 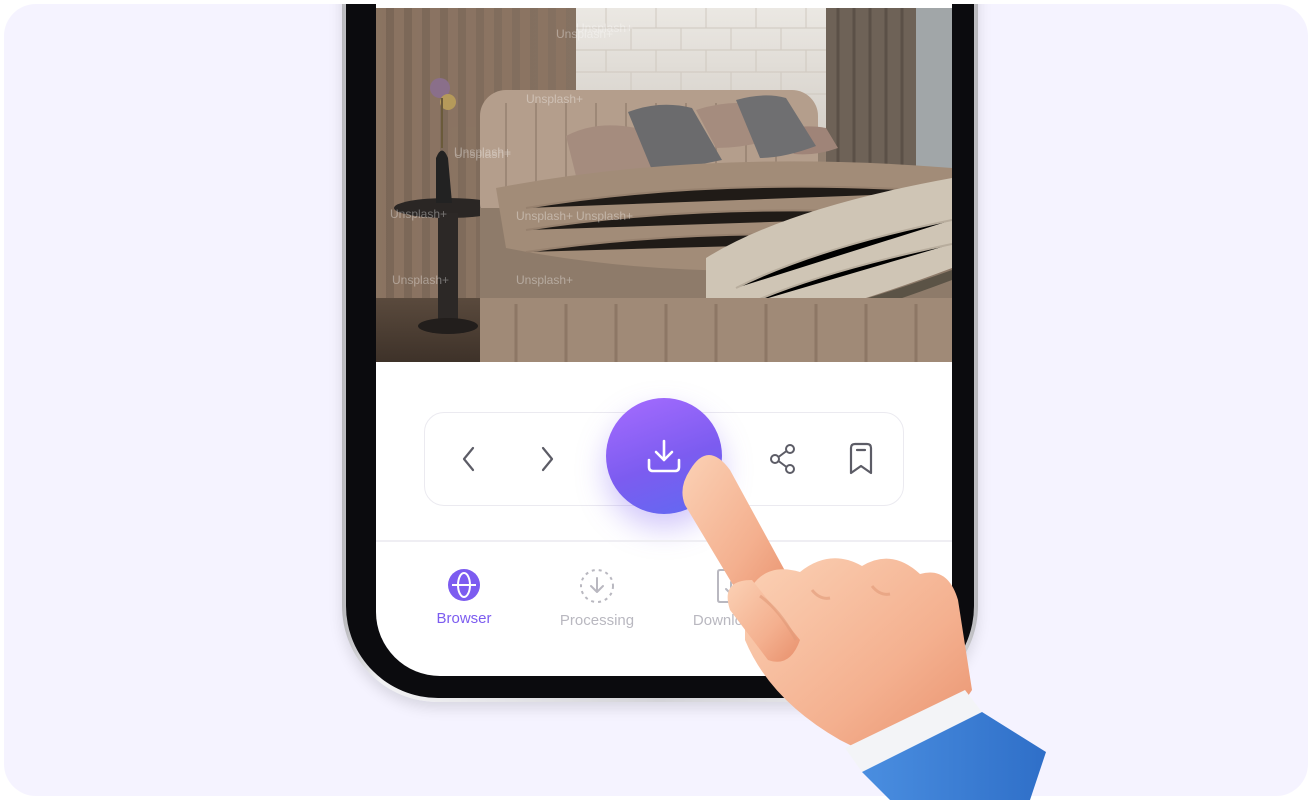 I want to click on tab-downloads: Downloads, so click(x=730, y=598).